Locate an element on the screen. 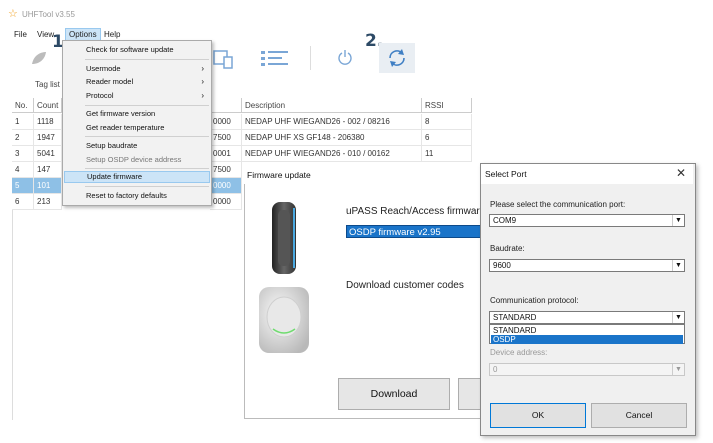 The height and width of the screenshot is (443, 713). baud-value: 9600 is located at coordinates (502, 265).